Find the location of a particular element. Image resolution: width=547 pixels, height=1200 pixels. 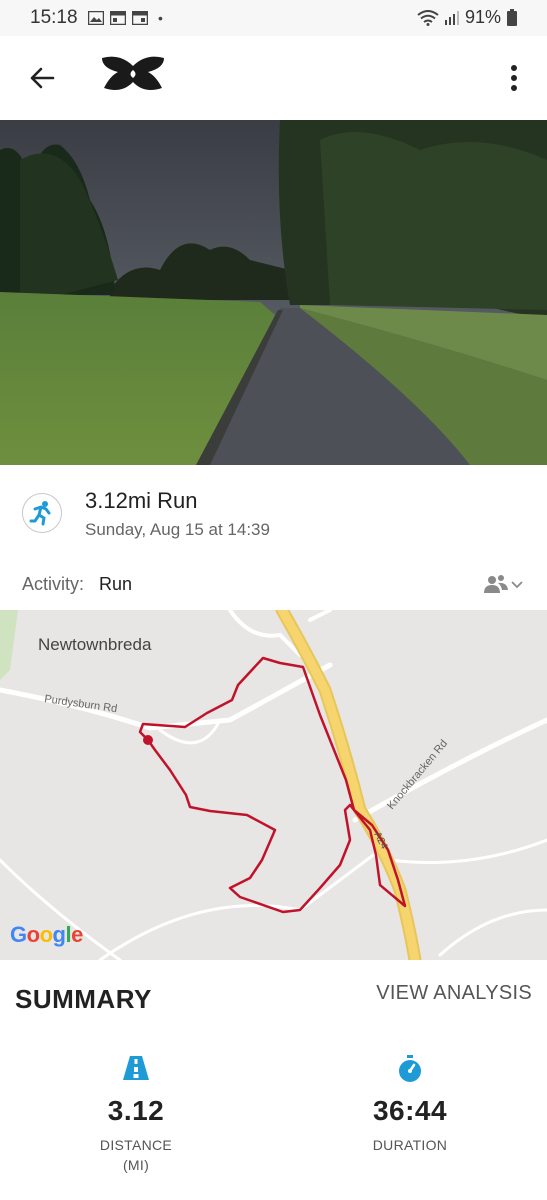

route-start-marker is located at coordinates (148, 740).